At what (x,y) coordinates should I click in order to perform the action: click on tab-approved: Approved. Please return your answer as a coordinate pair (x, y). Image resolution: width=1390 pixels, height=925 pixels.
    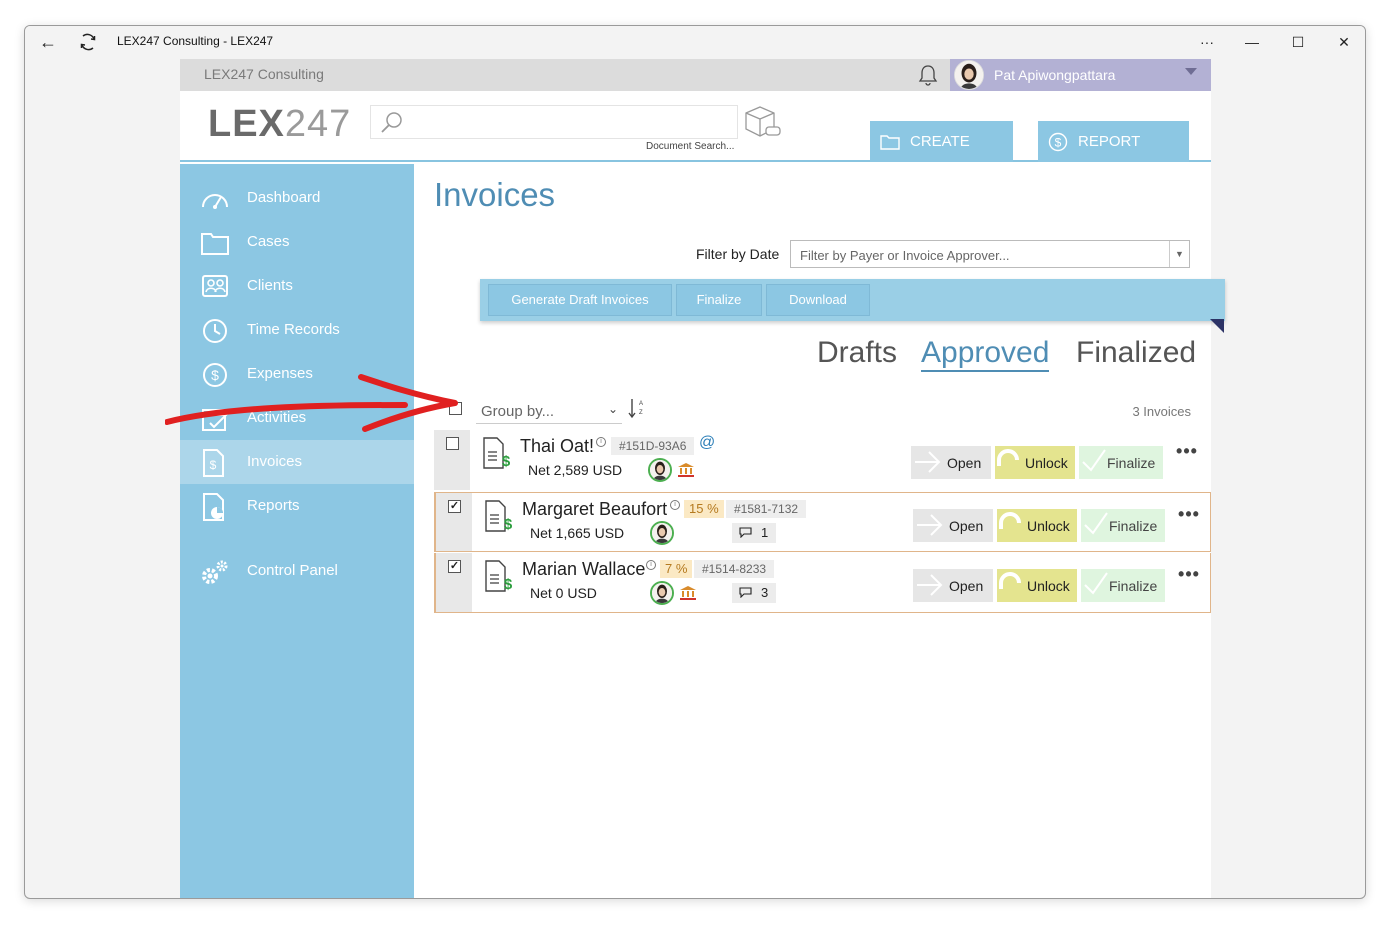
    Looking at the image, I should click on (985, 354).